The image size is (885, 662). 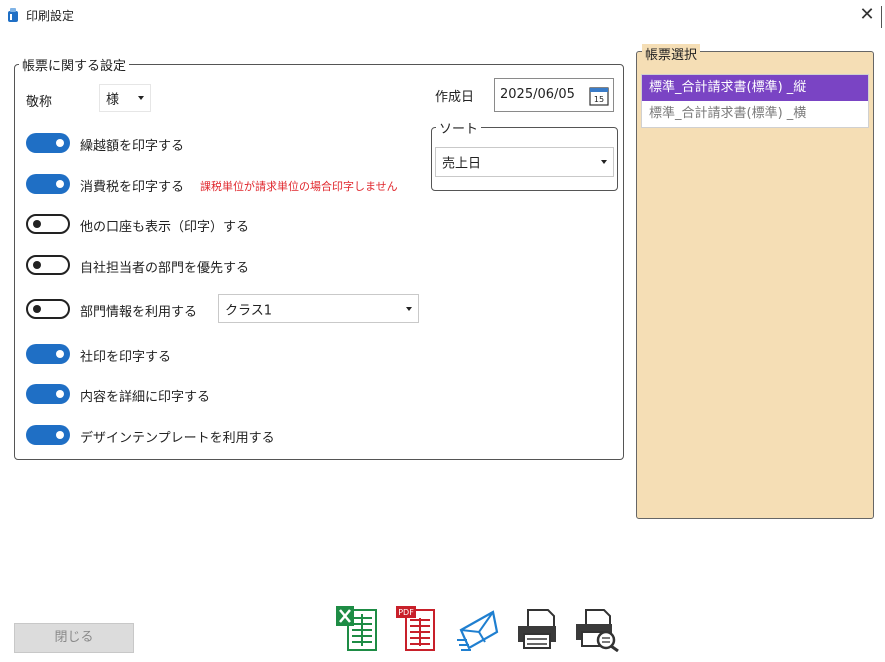 I want to click on app-icon, so click(x=13, y=15).